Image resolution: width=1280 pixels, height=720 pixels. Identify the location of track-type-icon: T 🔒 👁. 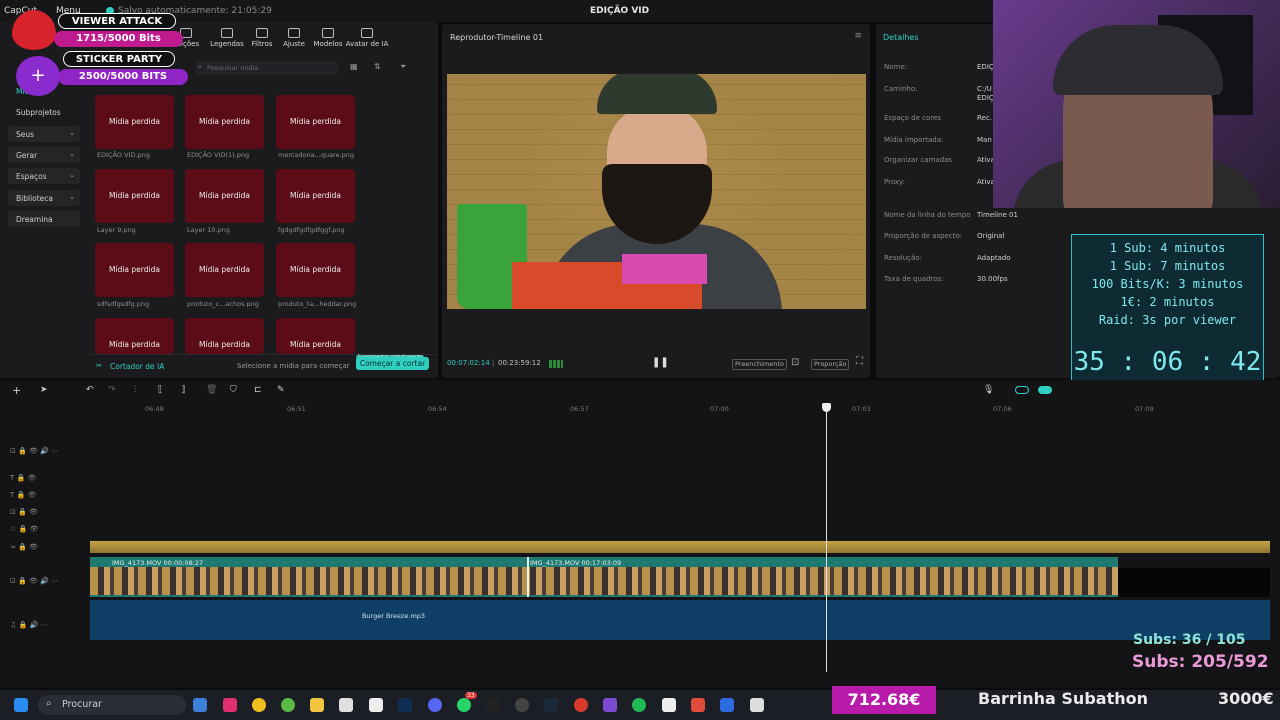
(23, 478).